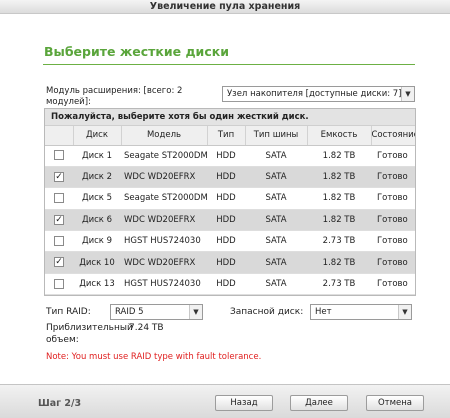  Describe the element at coordinates (395, 403) in the screenshot. I see `cancel-button: Отмена` at that location.